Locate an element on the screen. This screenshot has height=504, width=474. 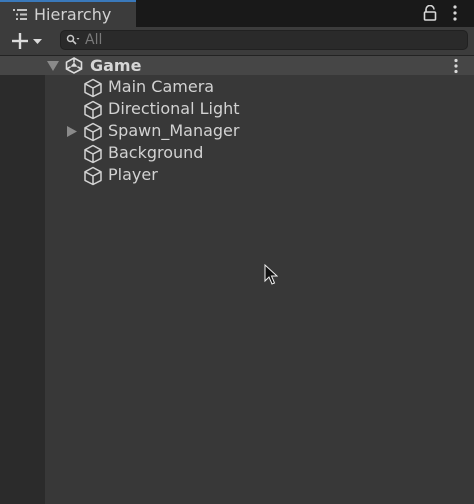
mouse-cursor-icon is located at coordinates (271, 274).